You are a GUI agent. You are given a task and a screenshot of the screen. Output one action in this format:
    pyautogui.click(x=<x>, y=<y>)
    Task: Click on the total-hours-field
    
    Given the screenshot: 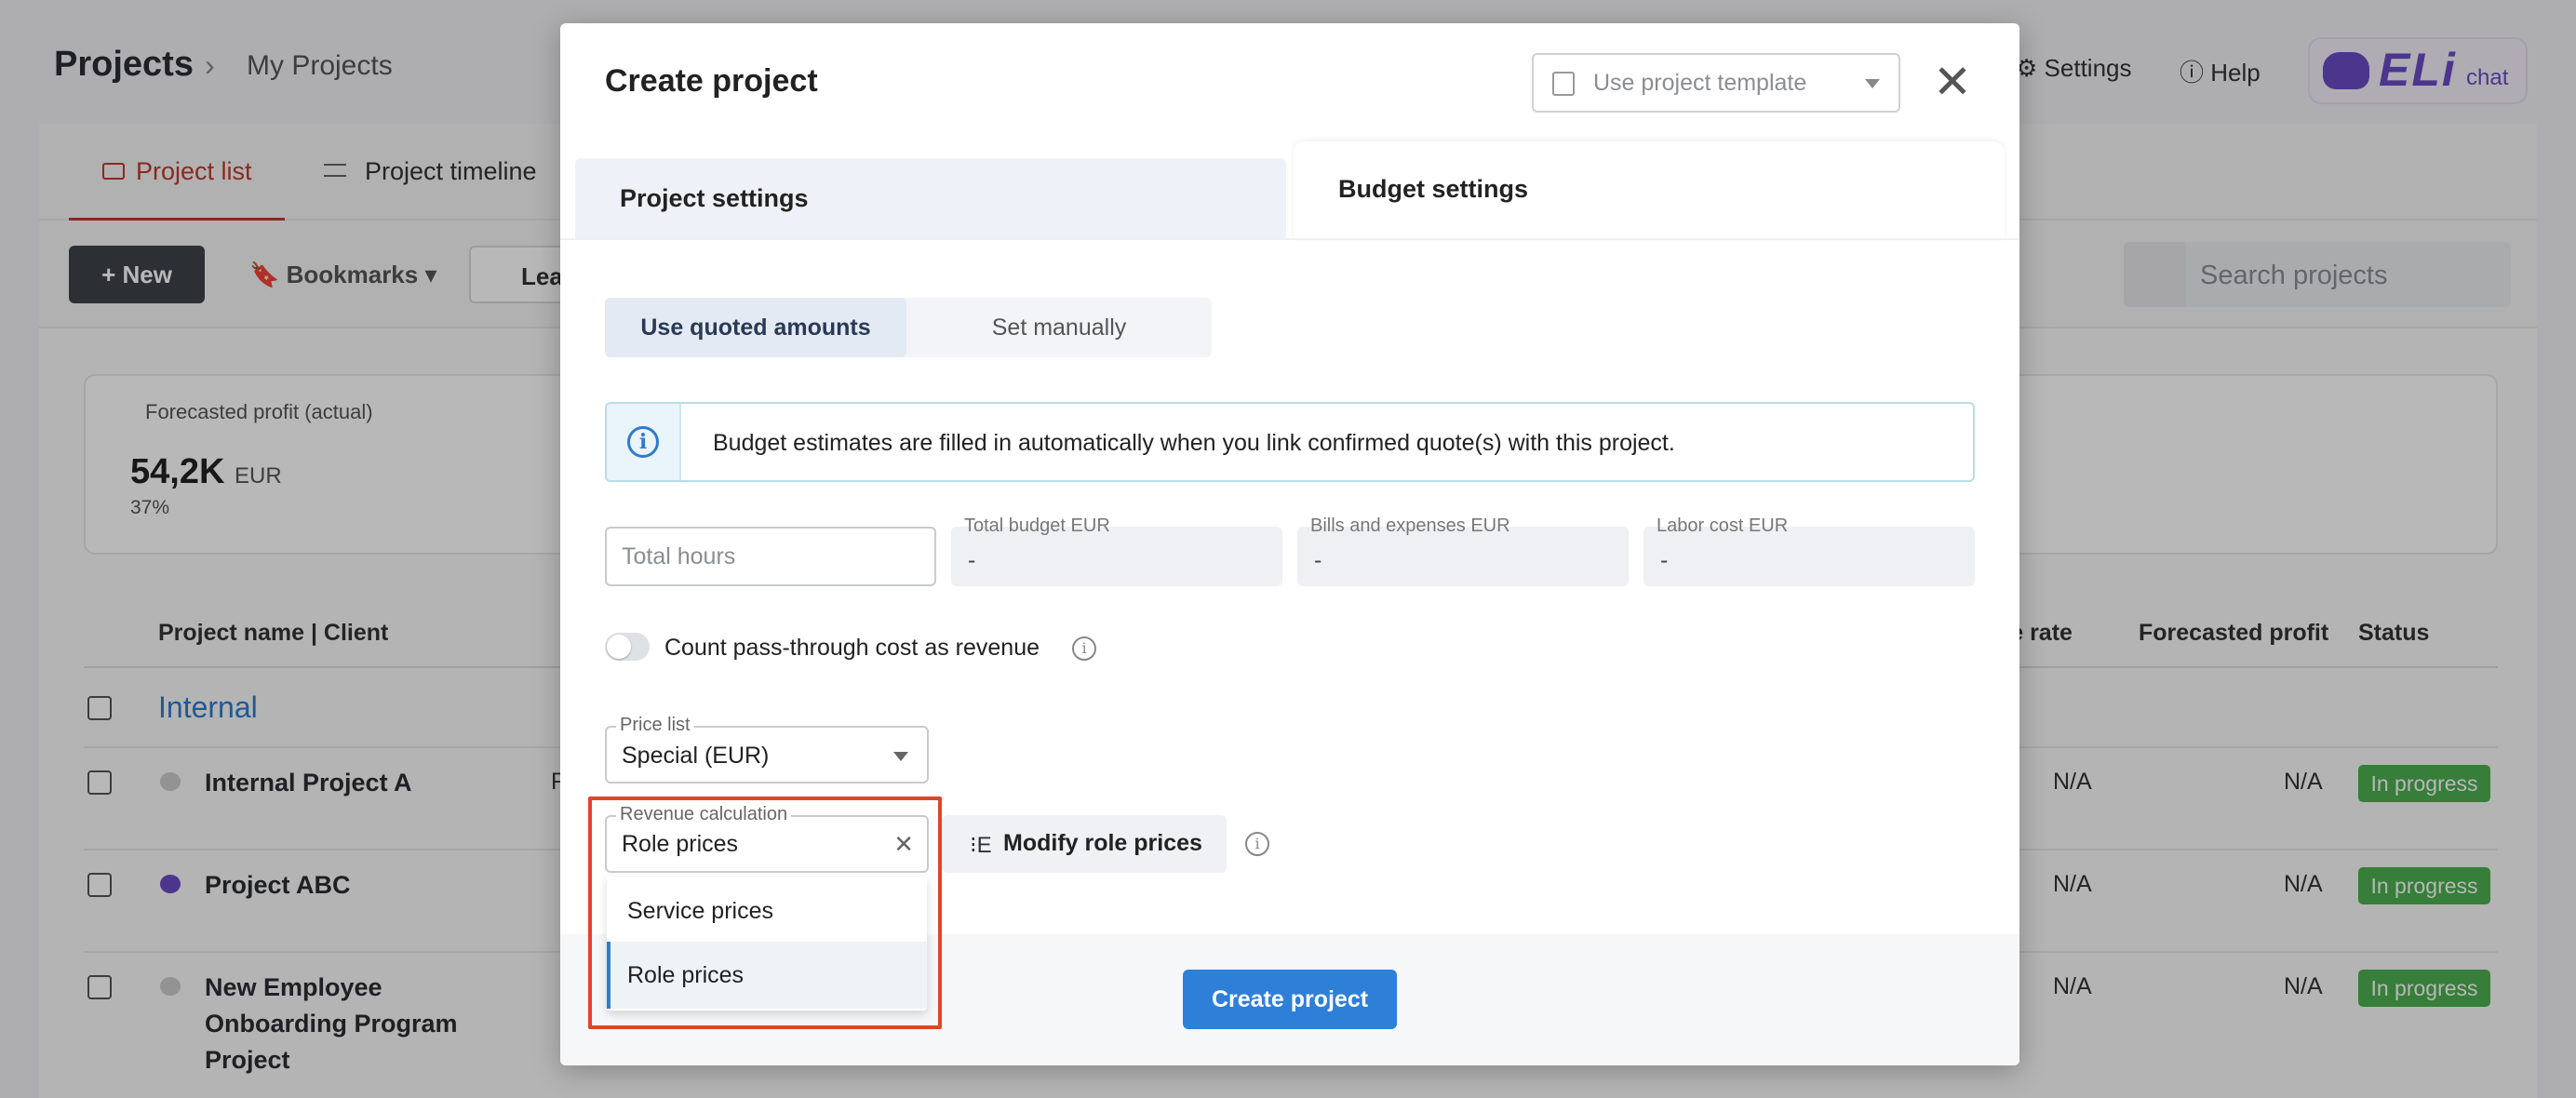 What is the action you would take?
    pyautogui.click(x=770, y=556)
    